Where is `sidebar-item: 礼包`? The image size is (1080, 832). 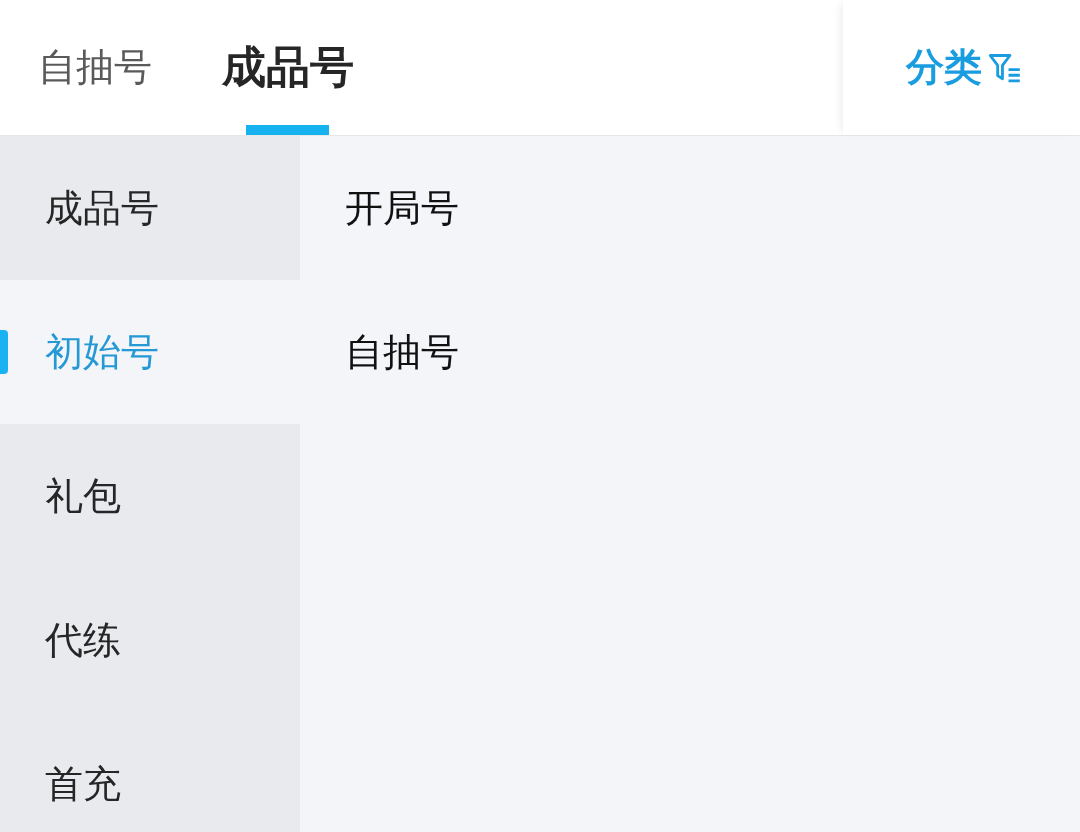
sidebar-item: 礼包 is located at coordinates (150, 496).